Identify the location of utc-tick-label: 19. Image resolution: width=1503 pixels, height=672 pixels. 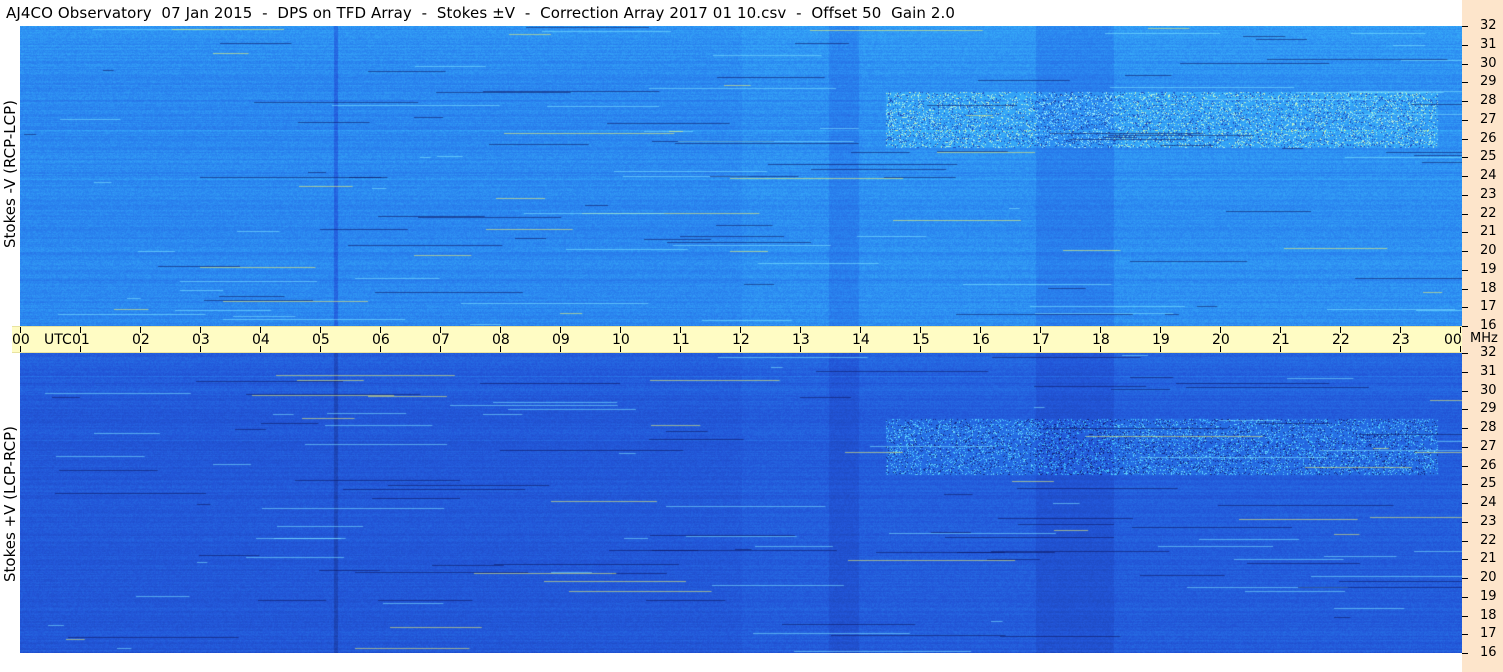
(1161, 340).